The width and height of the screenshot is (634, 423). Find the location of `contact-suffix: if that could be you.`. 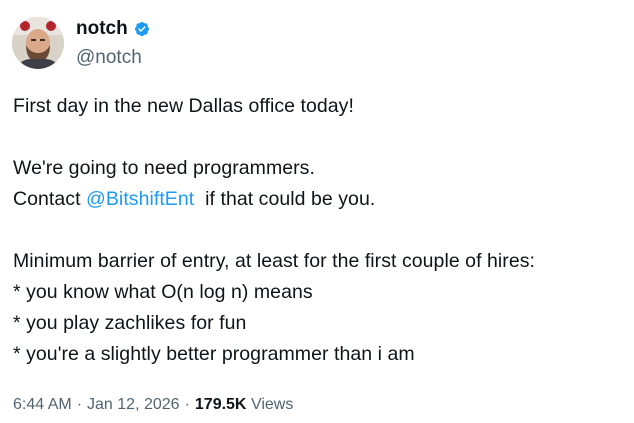

contact-suffix: if that could be you. is located at coordinates (285, 199).